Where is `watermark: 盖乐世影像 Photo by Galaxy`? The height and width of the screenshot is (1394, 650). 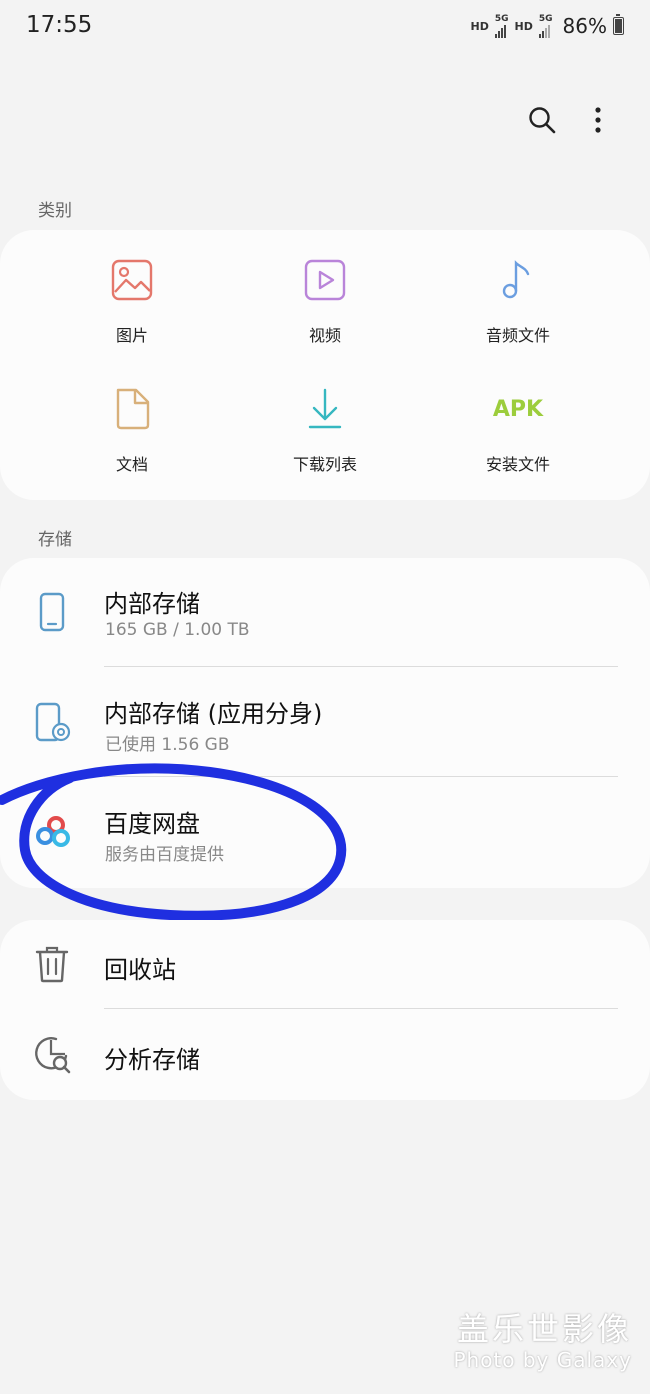 watermark: 盖乐世影像 Photo by Galaxy is located at coordinates (542, 1338).